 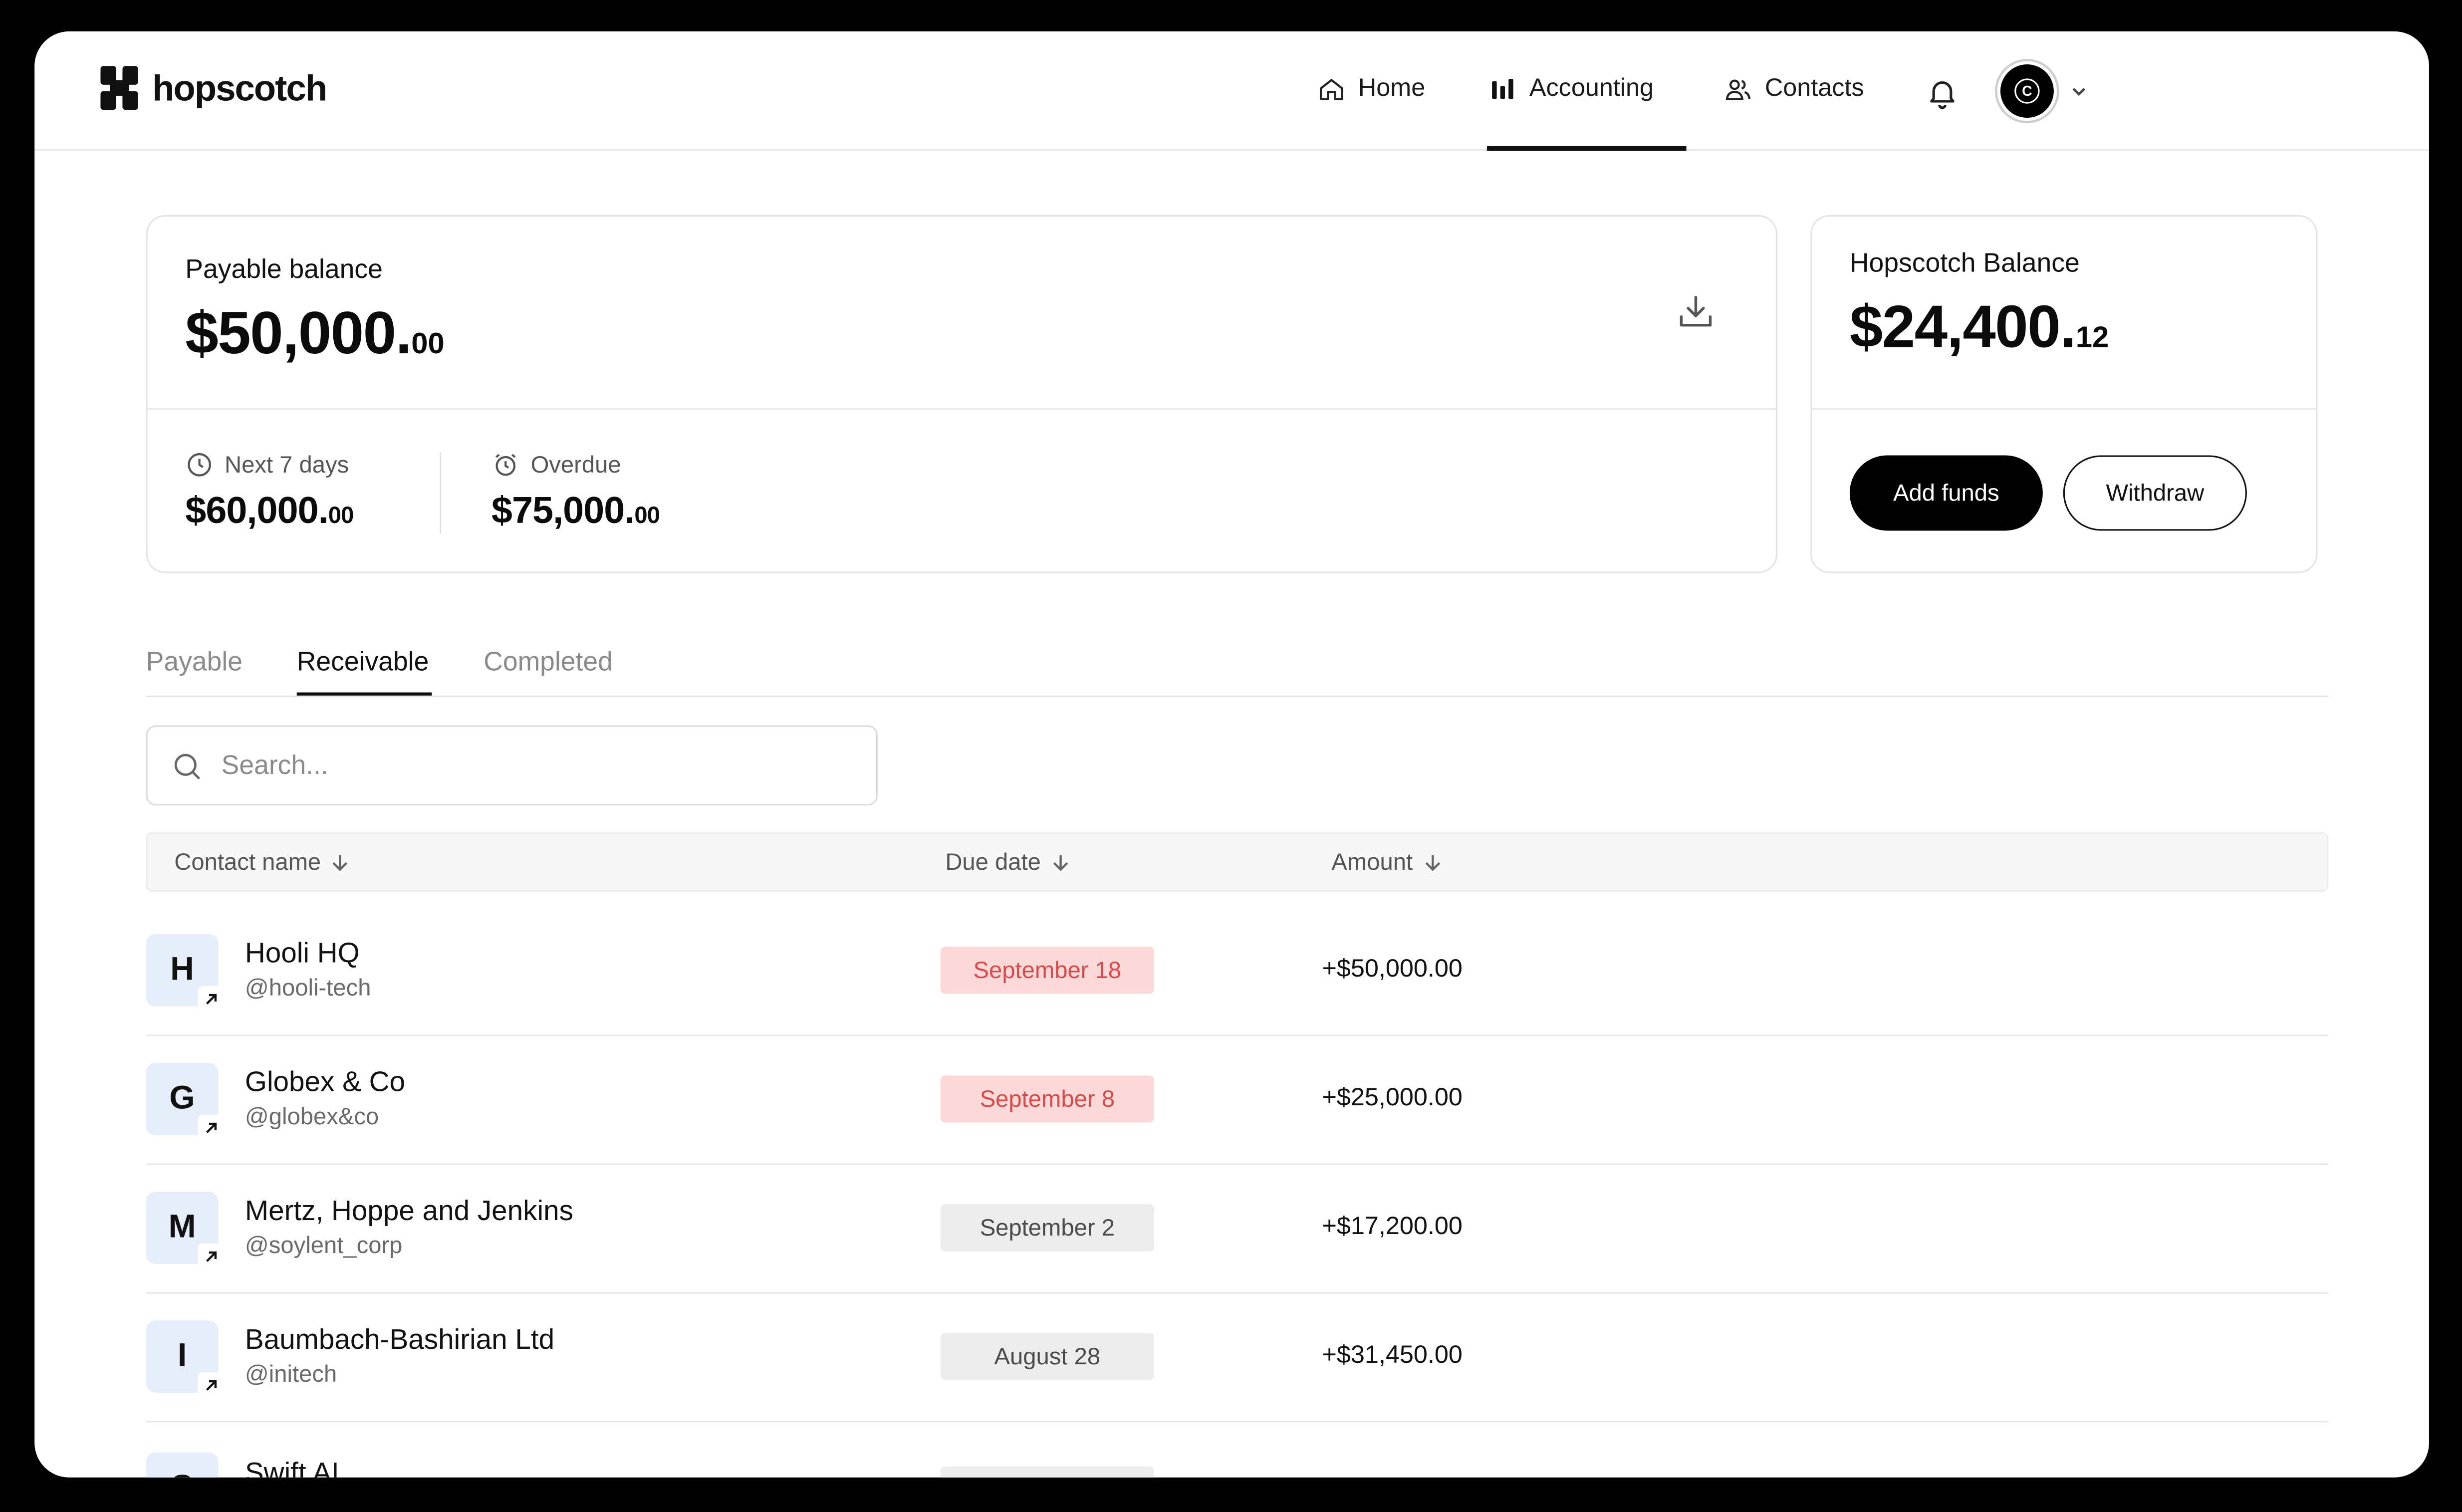 What do you see at coordinates (302, 953) in the screenshot?
I see `contact-name: Hooli HQ` at bounding box center [302, 953].